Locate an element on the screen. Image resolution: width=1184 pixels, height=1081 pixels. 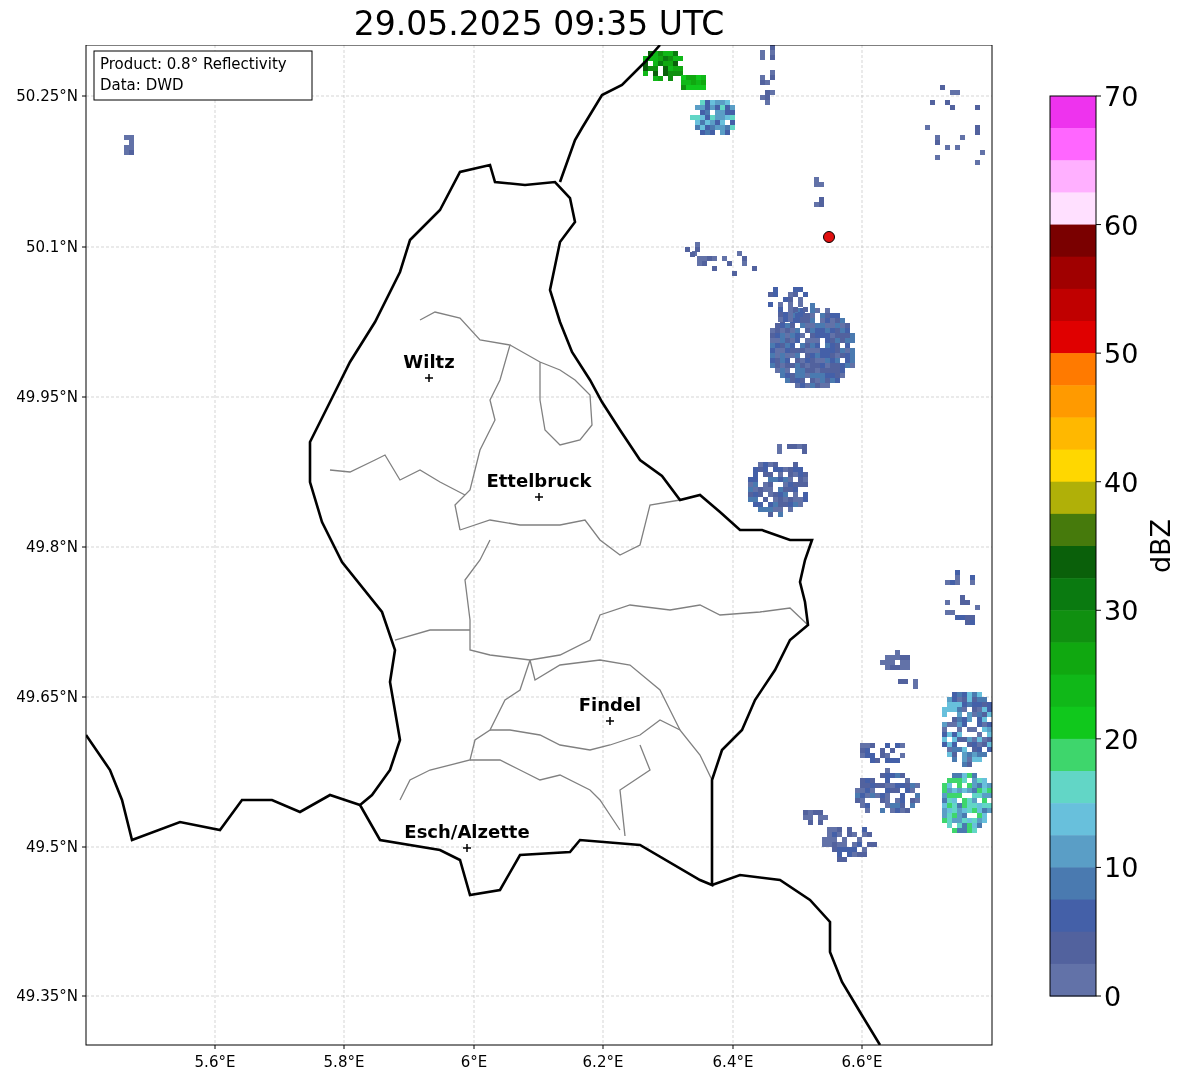
axis-tick-label: 50.1°N is located at coordinates (51, 247).